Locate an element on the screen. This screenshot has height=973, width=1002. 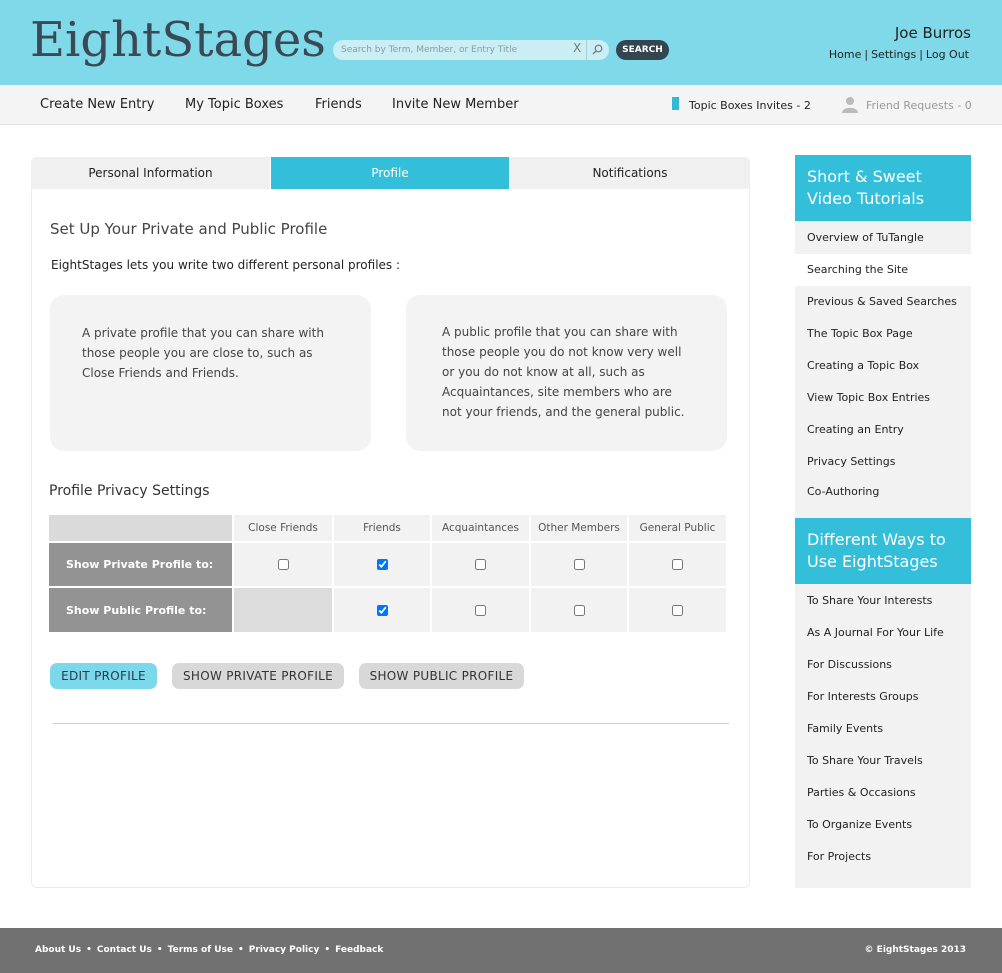
table-row-private: Show Private Profile to: is located at coordinates (387, 564).